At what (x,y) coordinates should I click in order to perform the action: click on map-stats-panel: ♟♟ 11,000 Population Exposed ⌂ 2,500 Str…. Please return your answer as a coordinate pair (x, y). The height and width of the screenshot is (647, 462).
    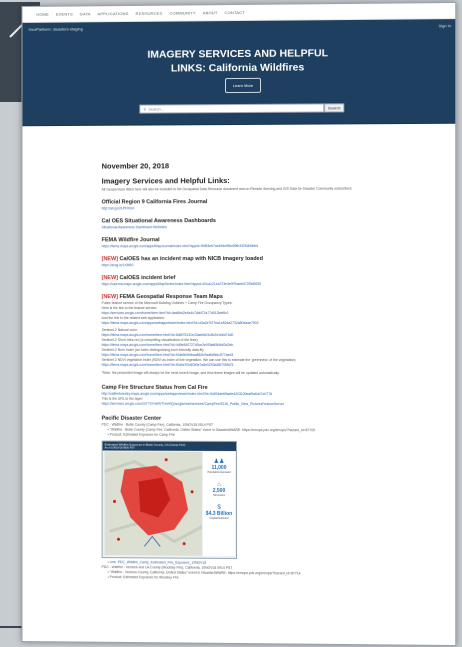
    Looking at the image, I should click on (219, 503).